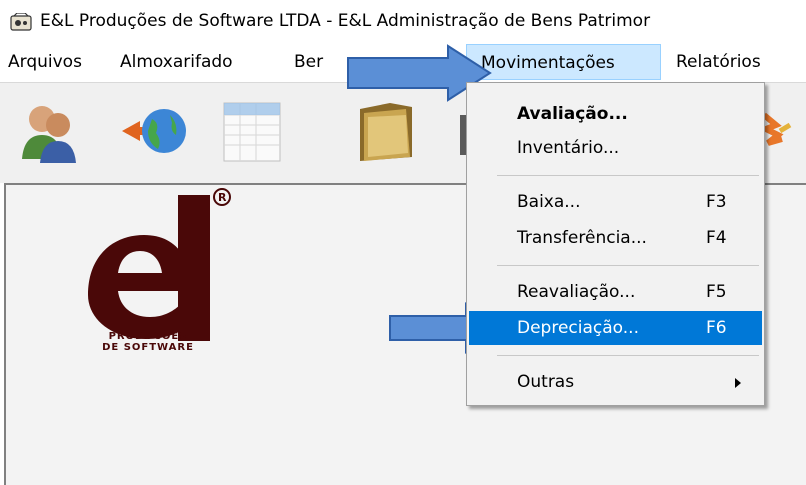 The image size is (806, 485). Describe the element at coordinates (386, 131) in the screenshot. I see `folder-icon` at that location.